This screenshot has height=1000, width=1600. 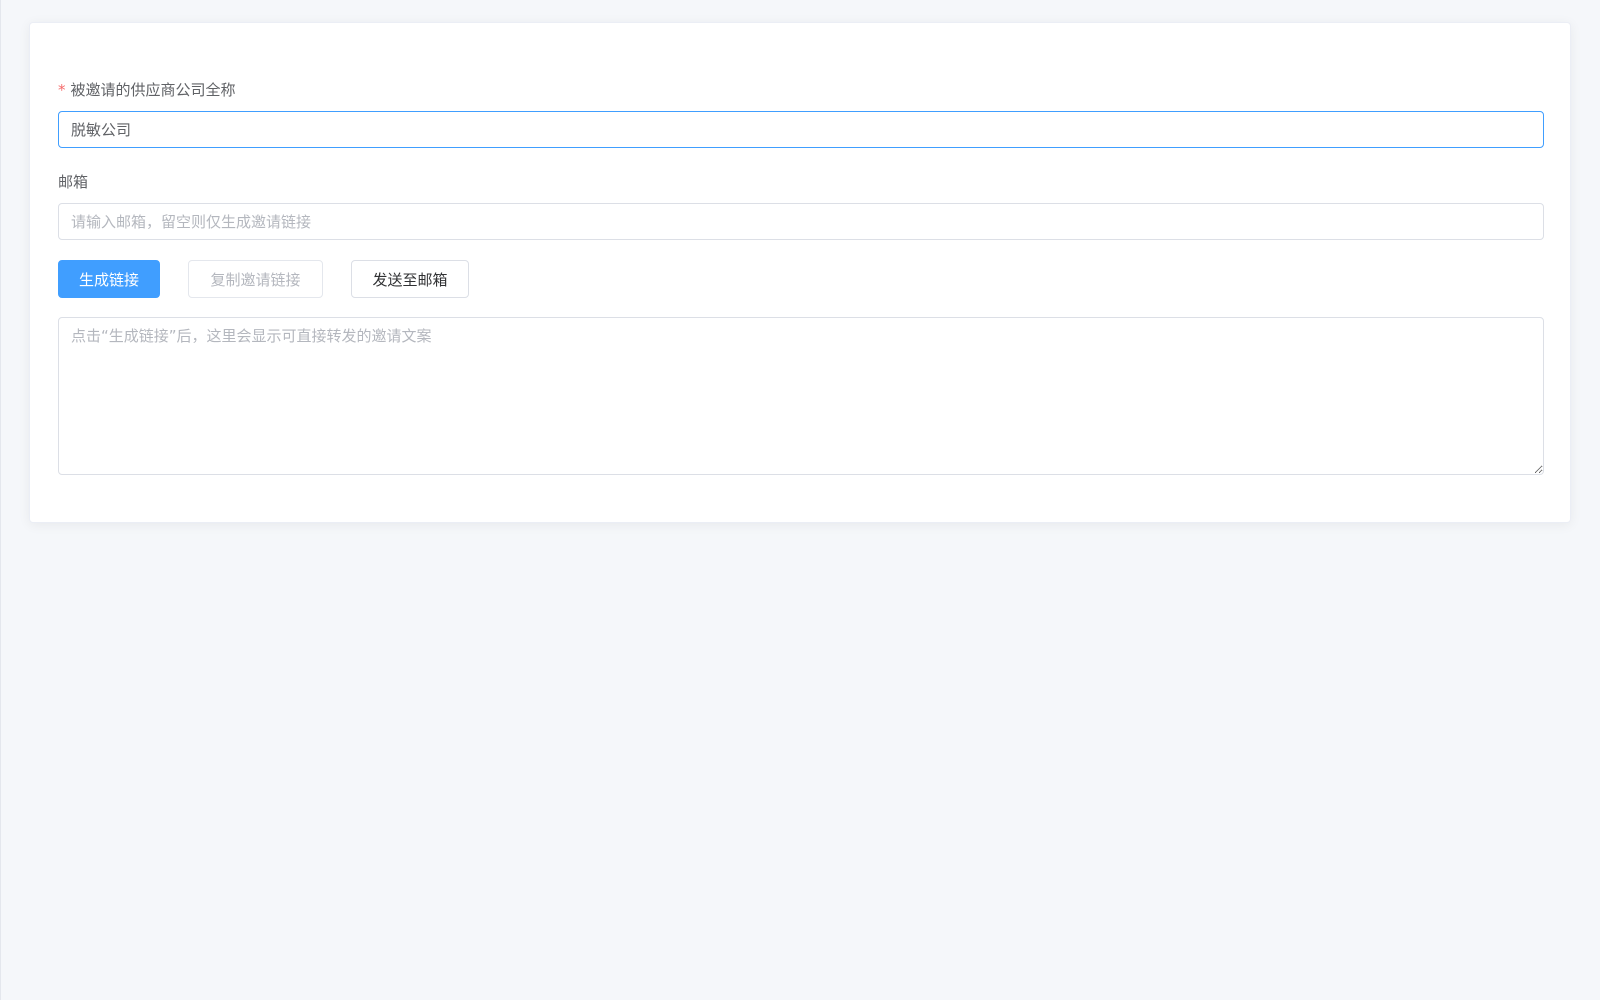 I want to click on email-label-text: 邮箱, so click(x=73, y=182).